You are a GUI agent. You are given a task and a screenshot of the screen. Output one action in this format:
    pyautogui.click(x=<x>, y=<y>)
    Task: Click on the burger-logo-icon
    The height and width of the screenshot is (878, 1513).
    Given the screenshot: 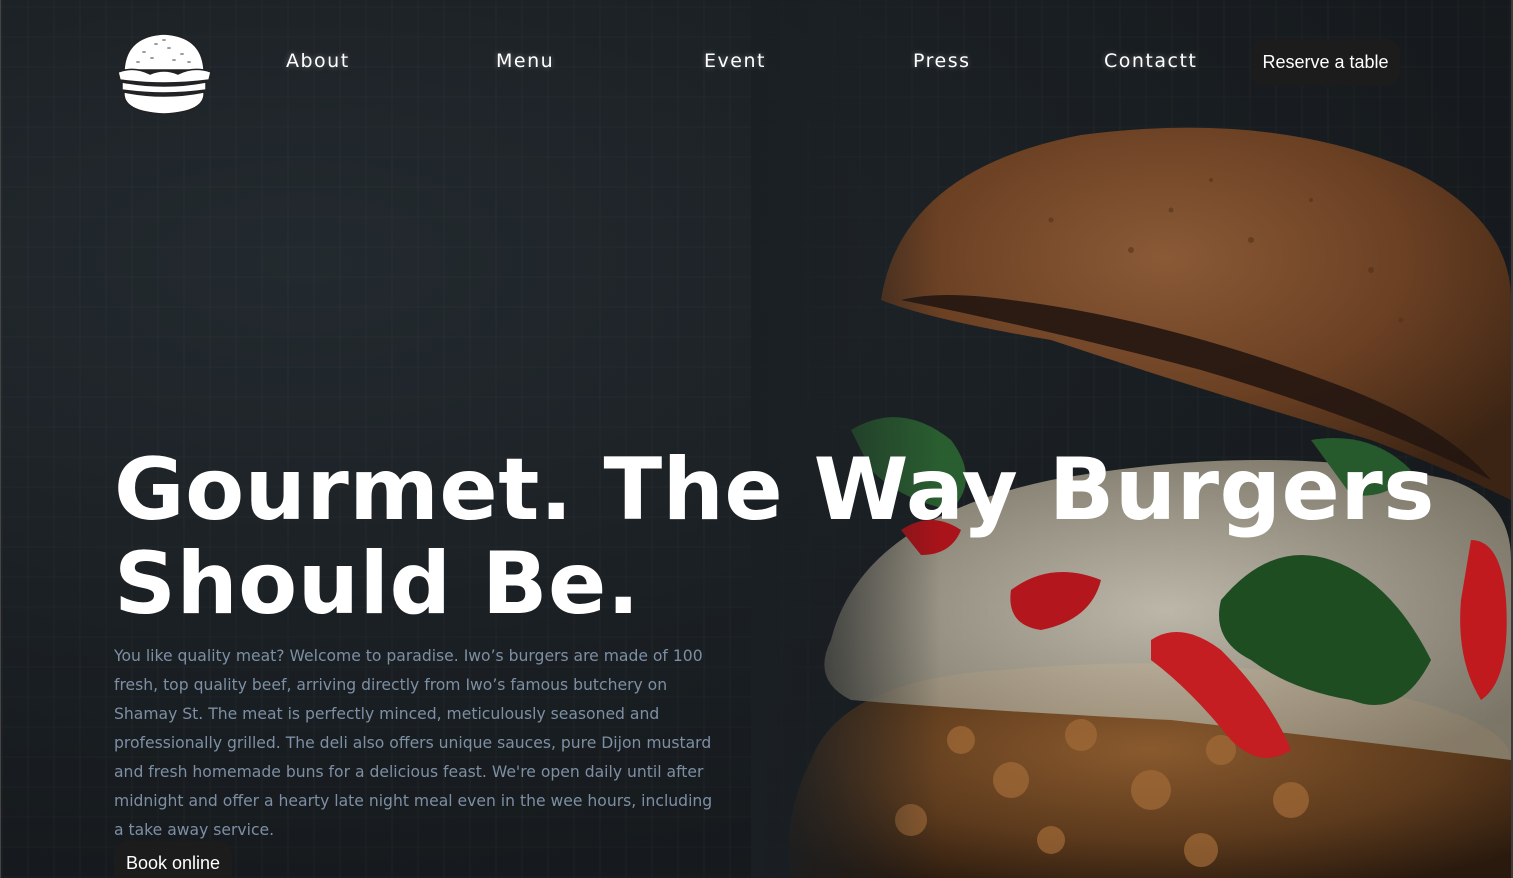 What is the action you would take?
    pyautogui.click(x=164, y=73)
    